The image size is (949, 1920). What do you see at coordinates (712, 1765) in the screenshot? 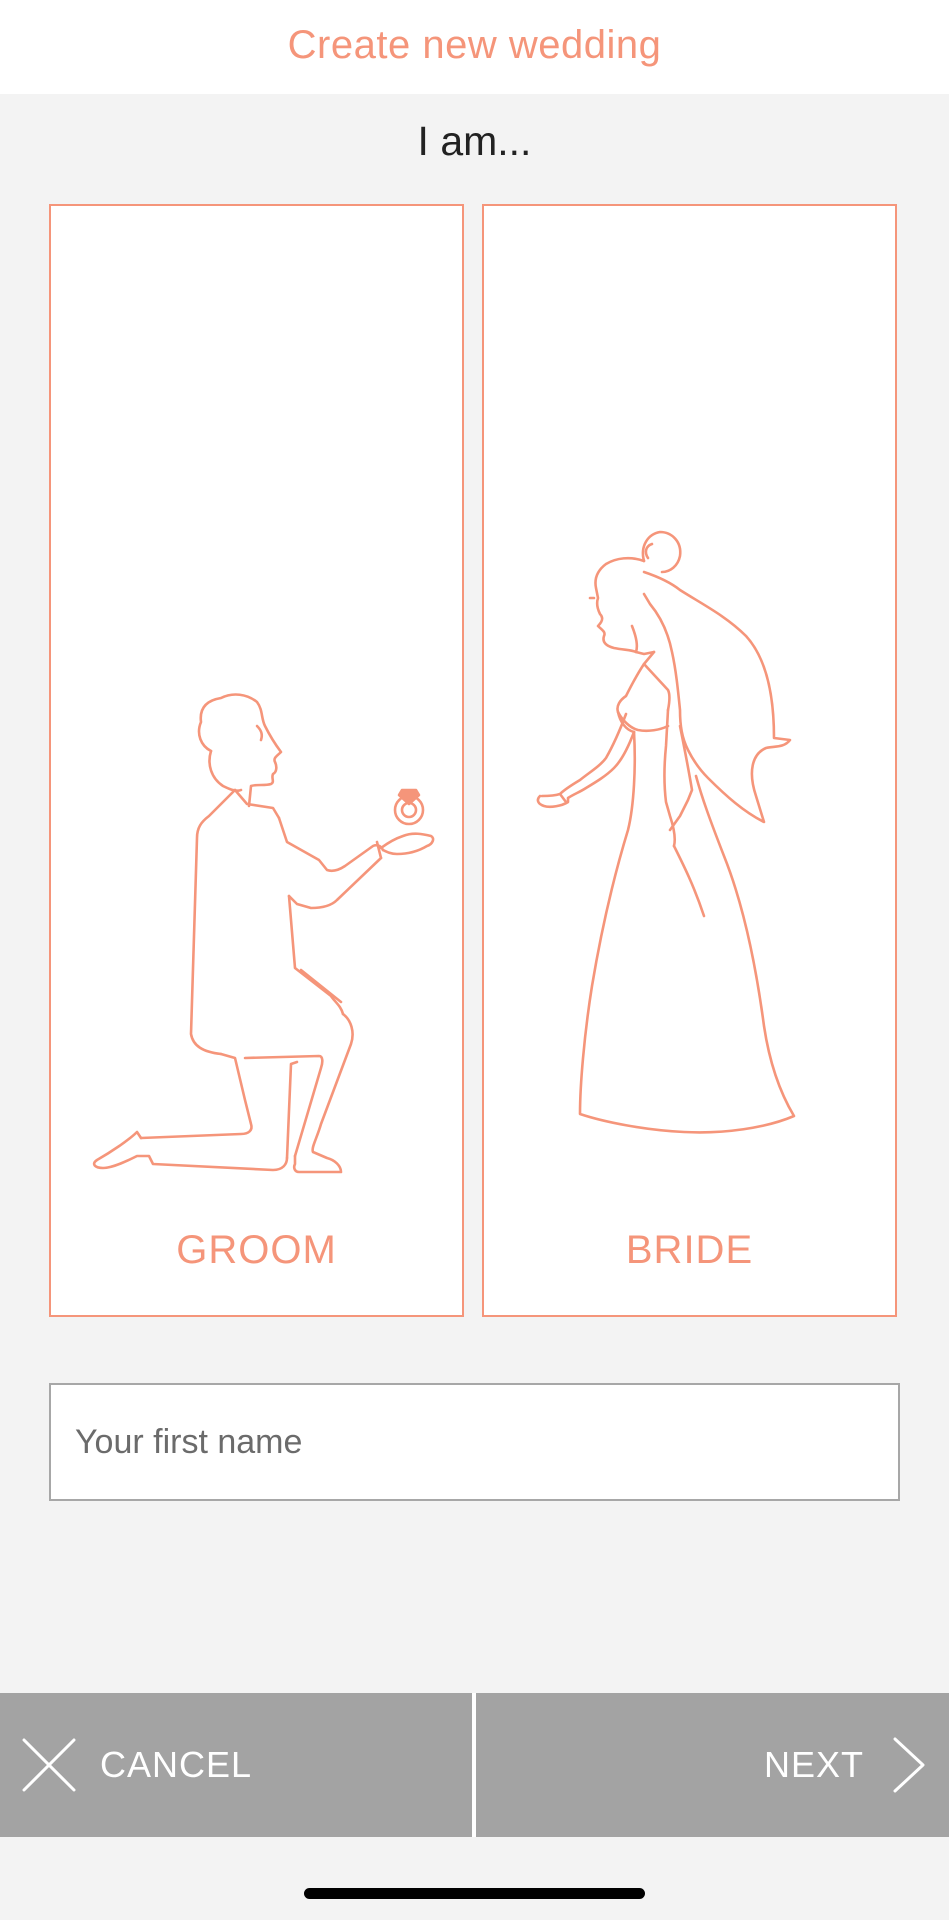
I see `next-button: NEXT` at bounding box center [712, 1765].